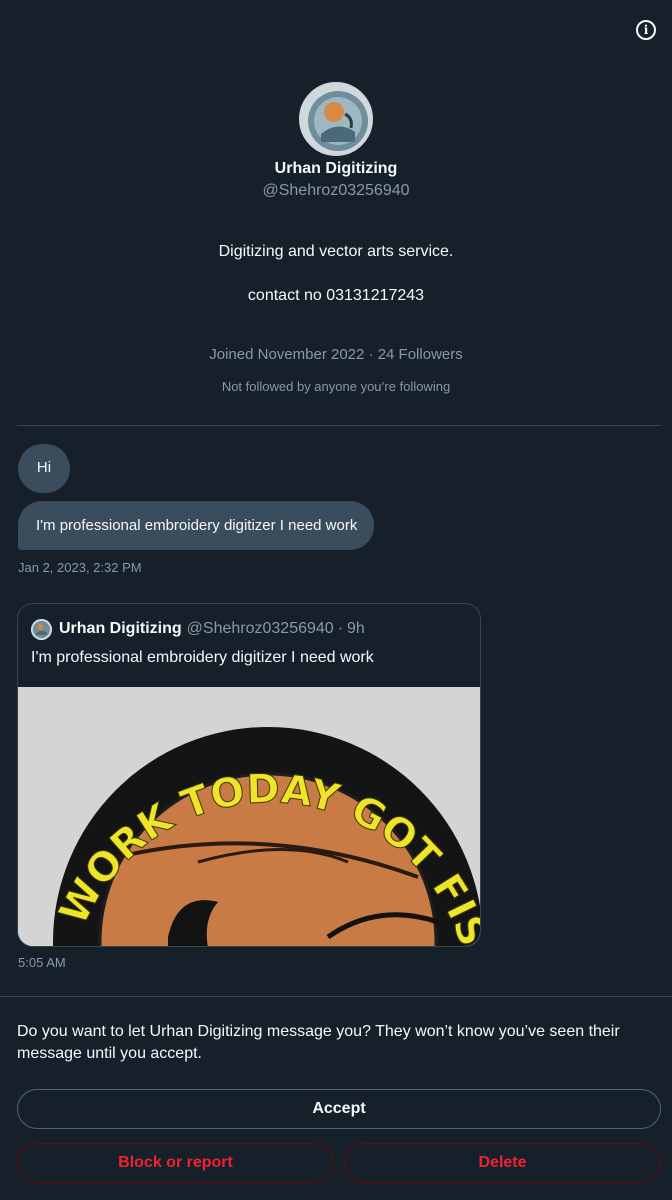 The image size is (672, 1200). Describe the element at coordinates (336, 251) in the screenshot. I see `bio-line: Digitizing and vector arts service.` at that location.